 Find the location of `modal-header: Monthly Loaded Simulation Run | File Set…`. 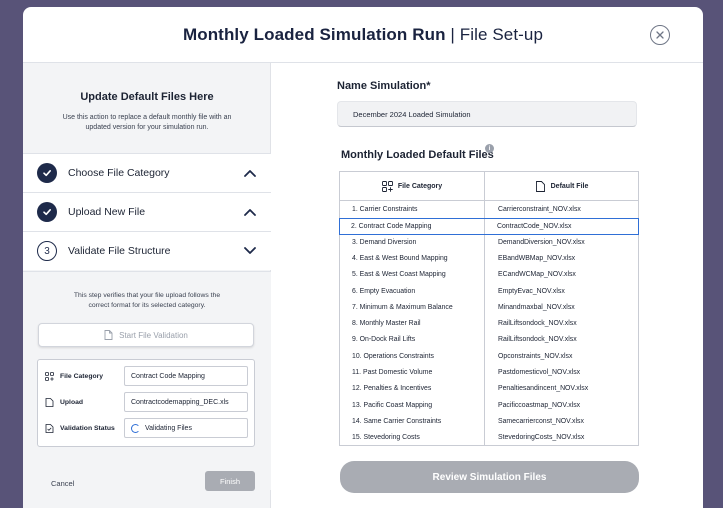

modal-header: Monthly Loaded Simulation Run | File Set… is located at coordinates (363, 35).